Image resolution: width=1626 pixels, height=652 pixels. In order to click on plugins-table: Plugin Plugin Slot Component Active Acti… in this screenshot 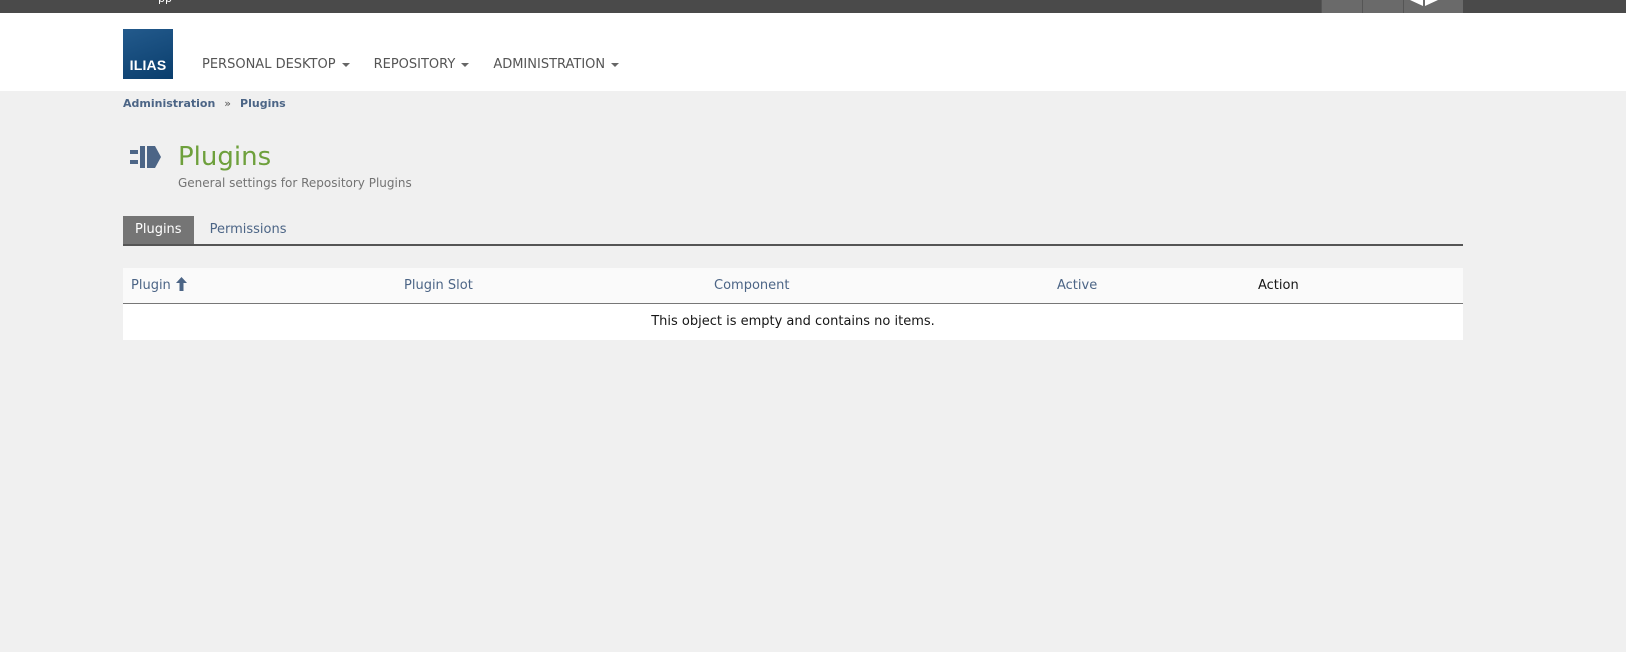, I will do `click(793, 304)`.